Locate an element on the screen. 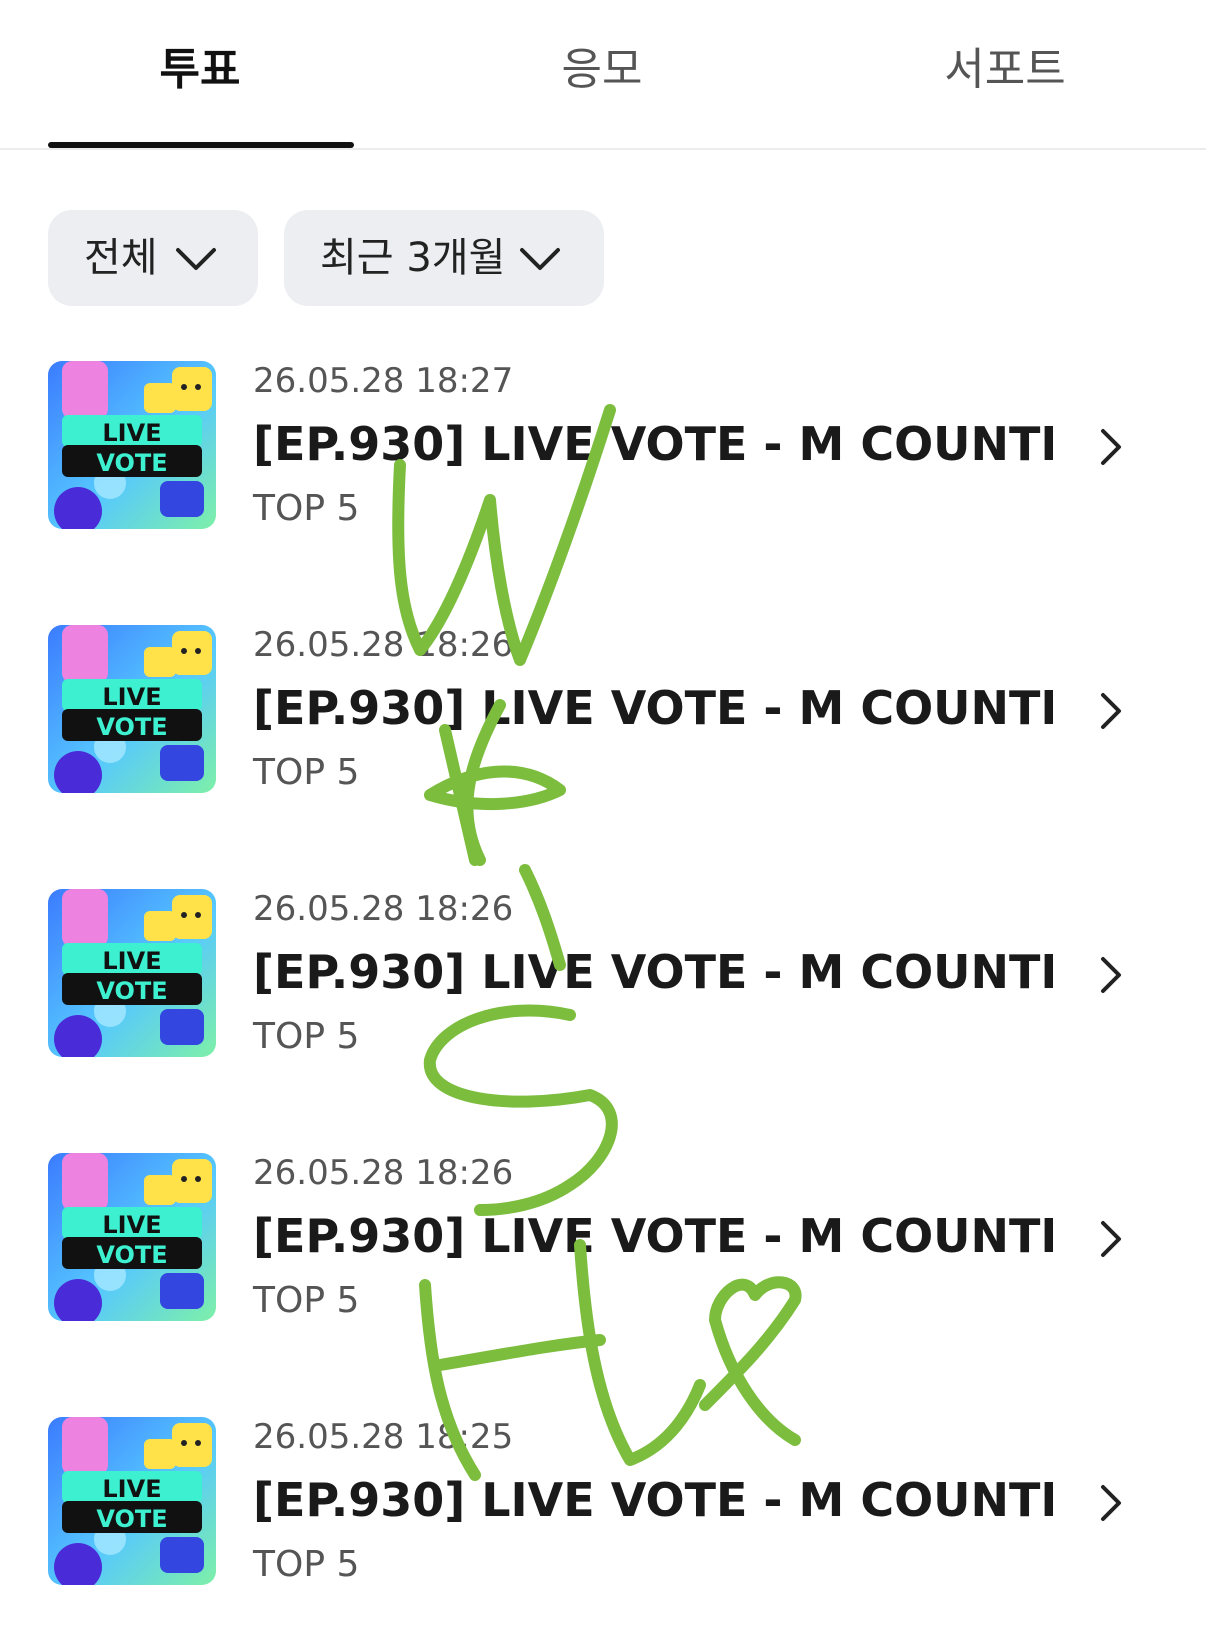 This screenshot has width=1206, height=1629. tab-support: 서포트 is located at coordinates (1005, 70).